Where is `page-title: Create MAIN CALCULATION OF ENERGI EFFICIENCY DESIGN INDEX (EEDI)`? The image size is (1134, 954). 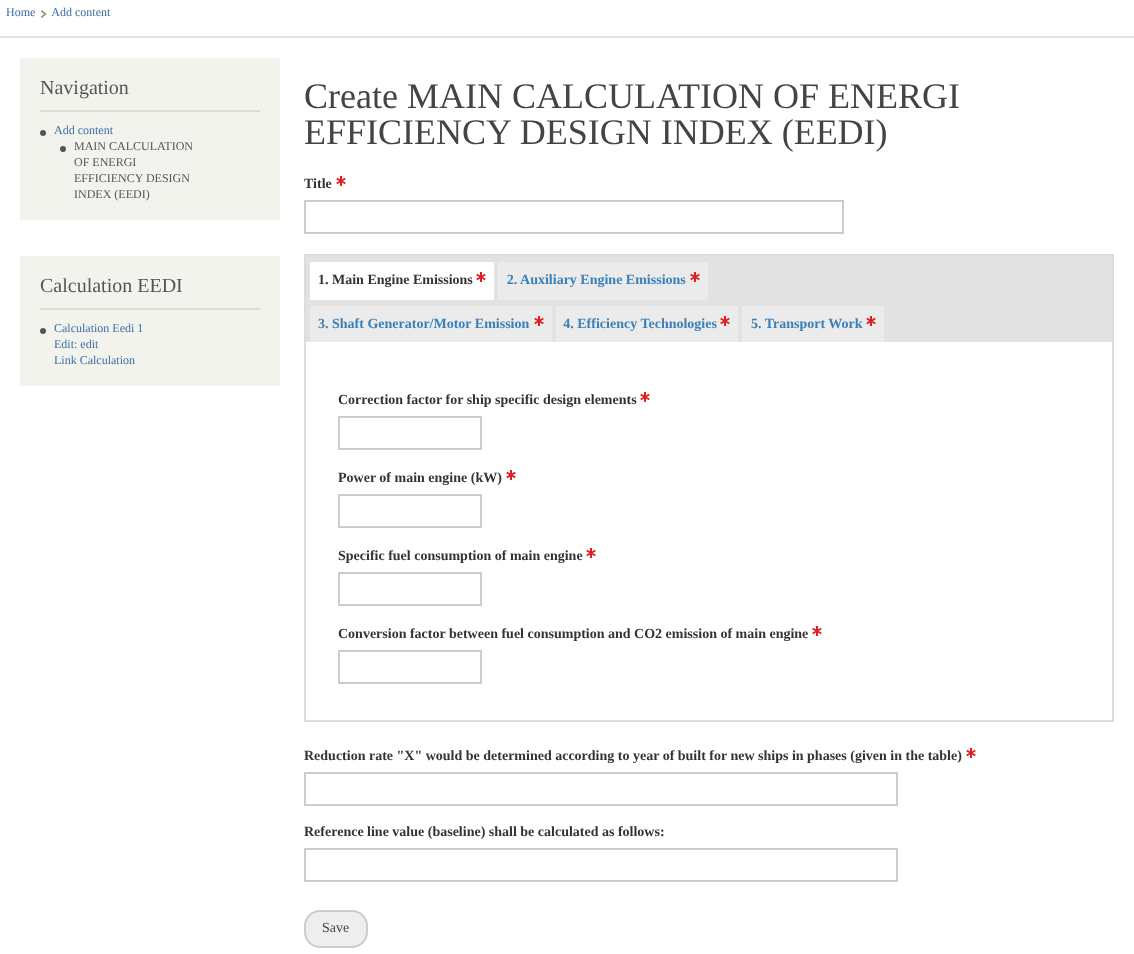
page-title: Create MAIN CALCULATION OF ENERGI EFFICIENCY DESIGN INDEX (EEDI) is located at coordinates (633, 114).